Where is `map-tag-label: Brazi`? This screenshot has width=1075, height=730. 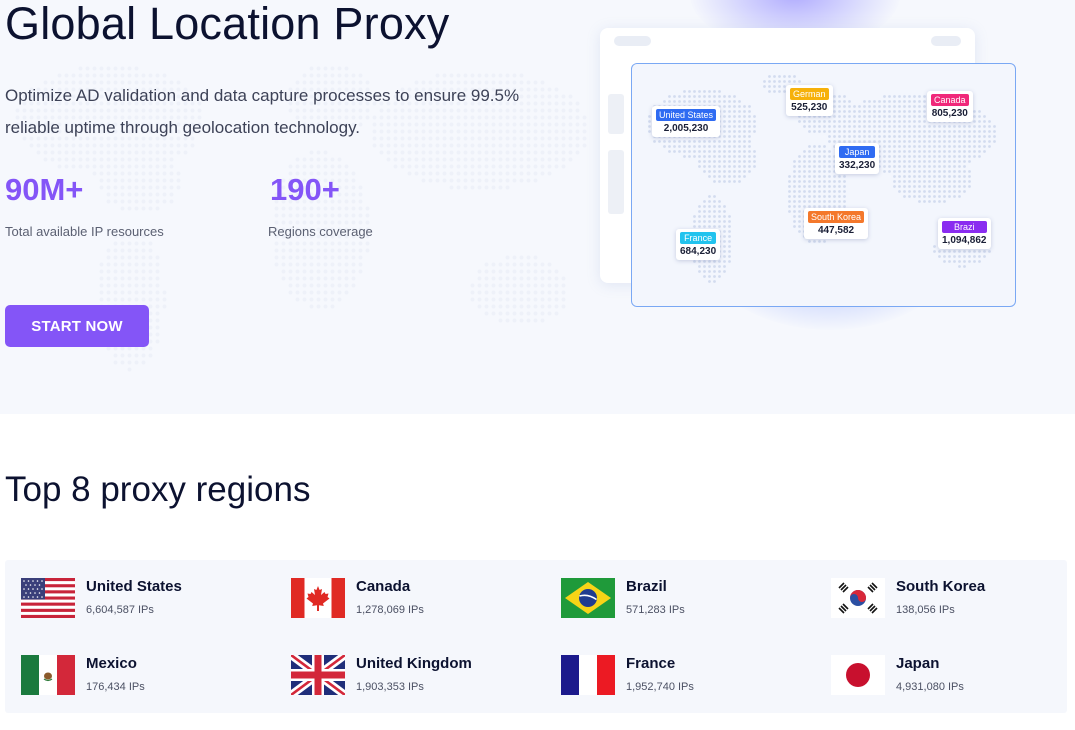 map-tag-label: Brazi is located at coordinates (964, 227).